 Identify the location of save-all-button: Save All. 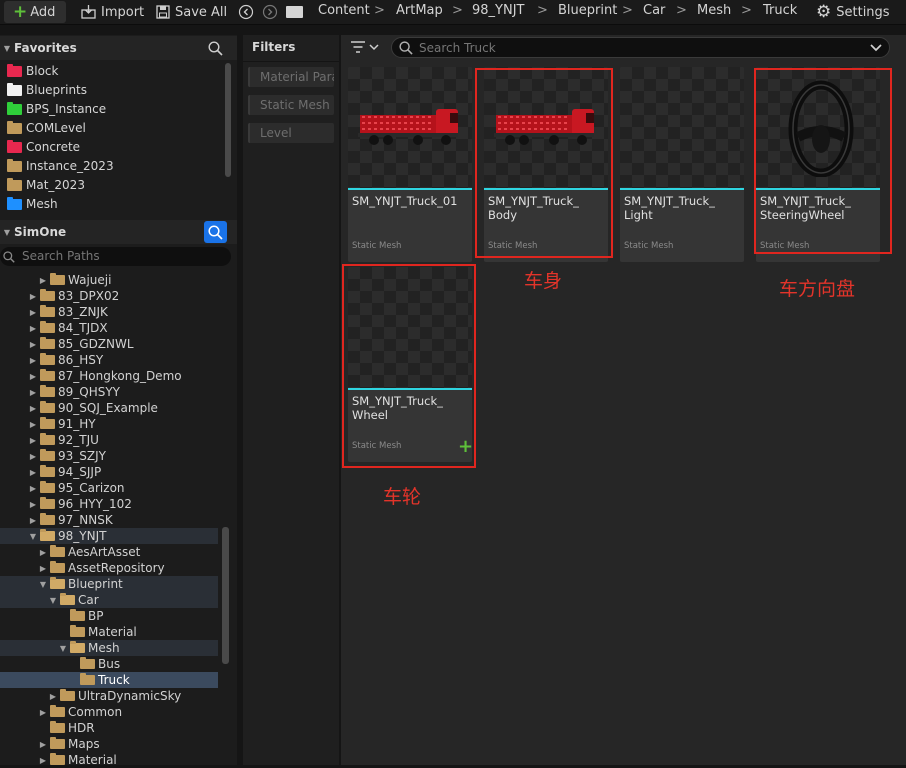
(191, 12).